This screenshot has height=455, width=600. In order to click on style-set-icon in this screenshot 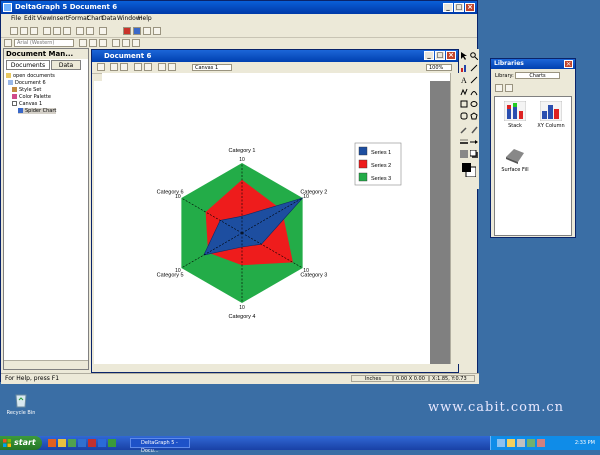, I will do `click(14, 89)`.